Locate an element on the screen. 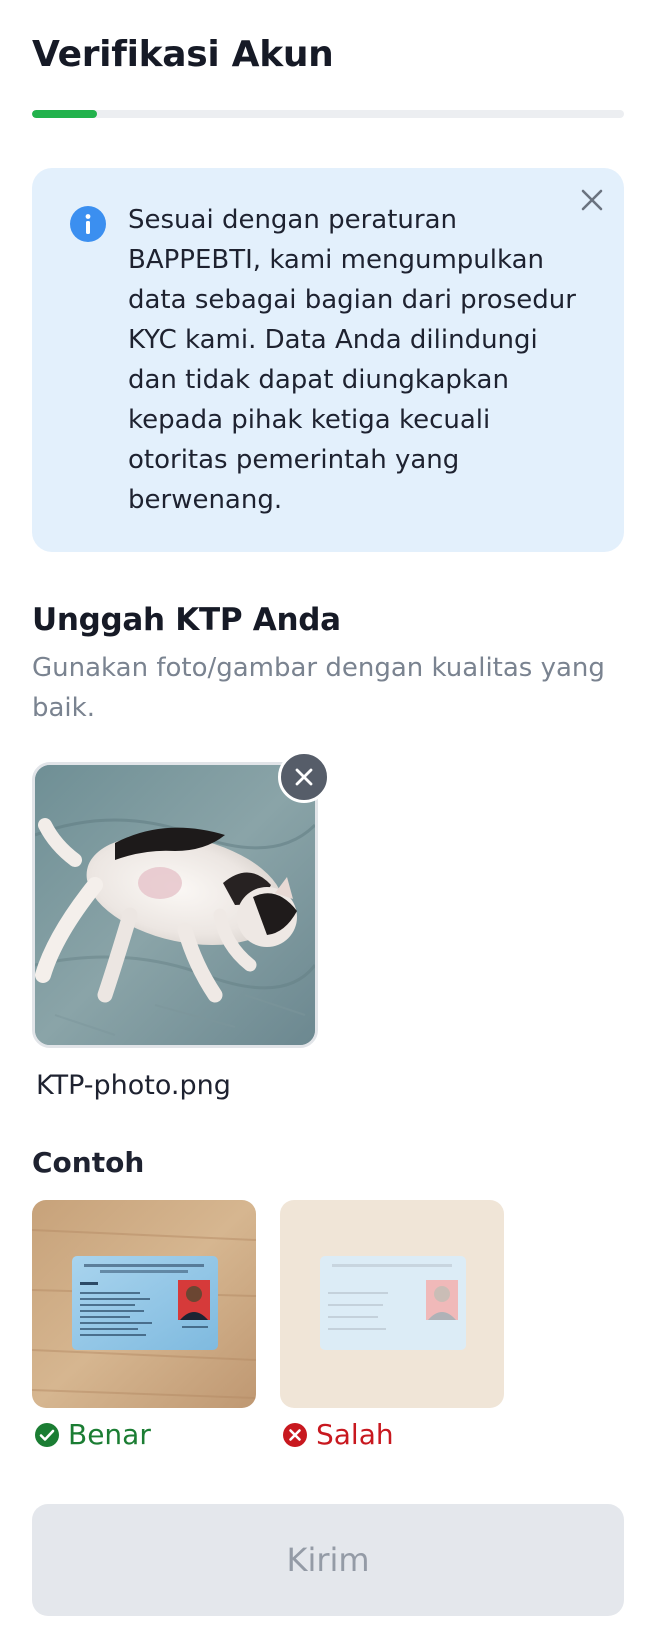  example-label-wrong: Salah is located at coordinates (338, 1434).